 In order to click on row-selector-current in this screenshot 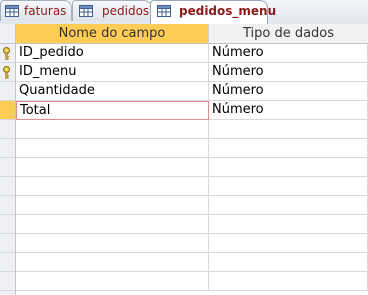, I will do `click(7, 110)`.